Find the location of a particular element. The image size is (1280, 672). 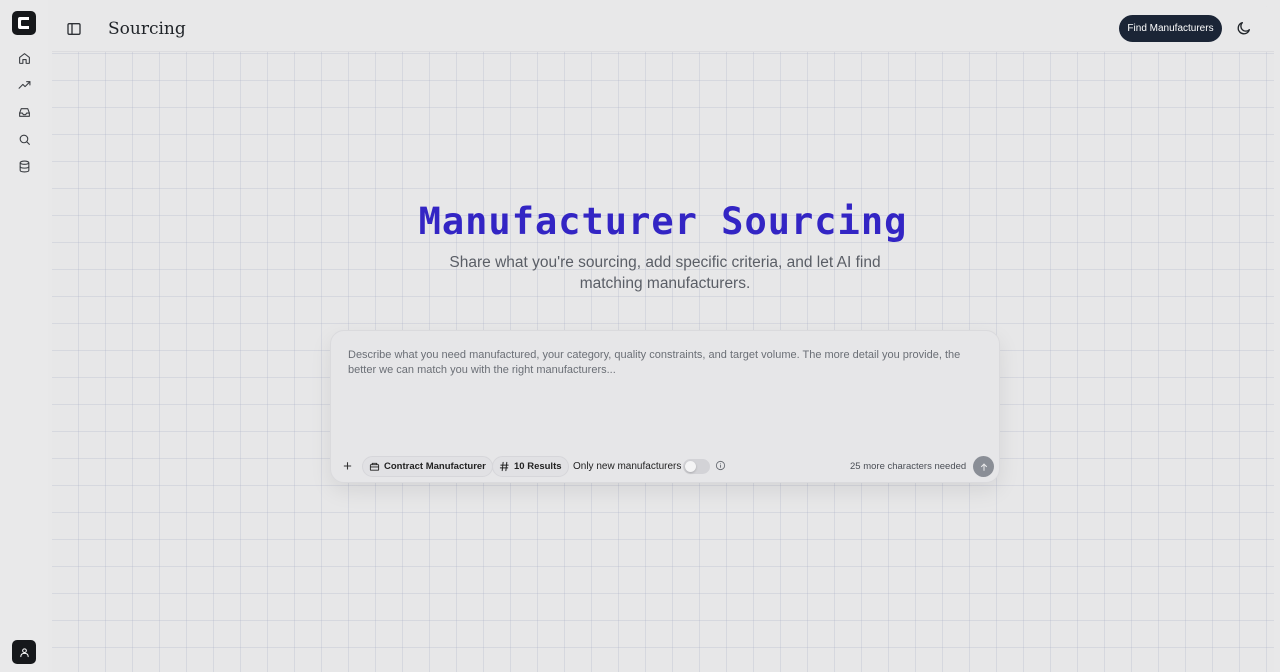

add-attachment-button: + is located at coordinates (347, 466).